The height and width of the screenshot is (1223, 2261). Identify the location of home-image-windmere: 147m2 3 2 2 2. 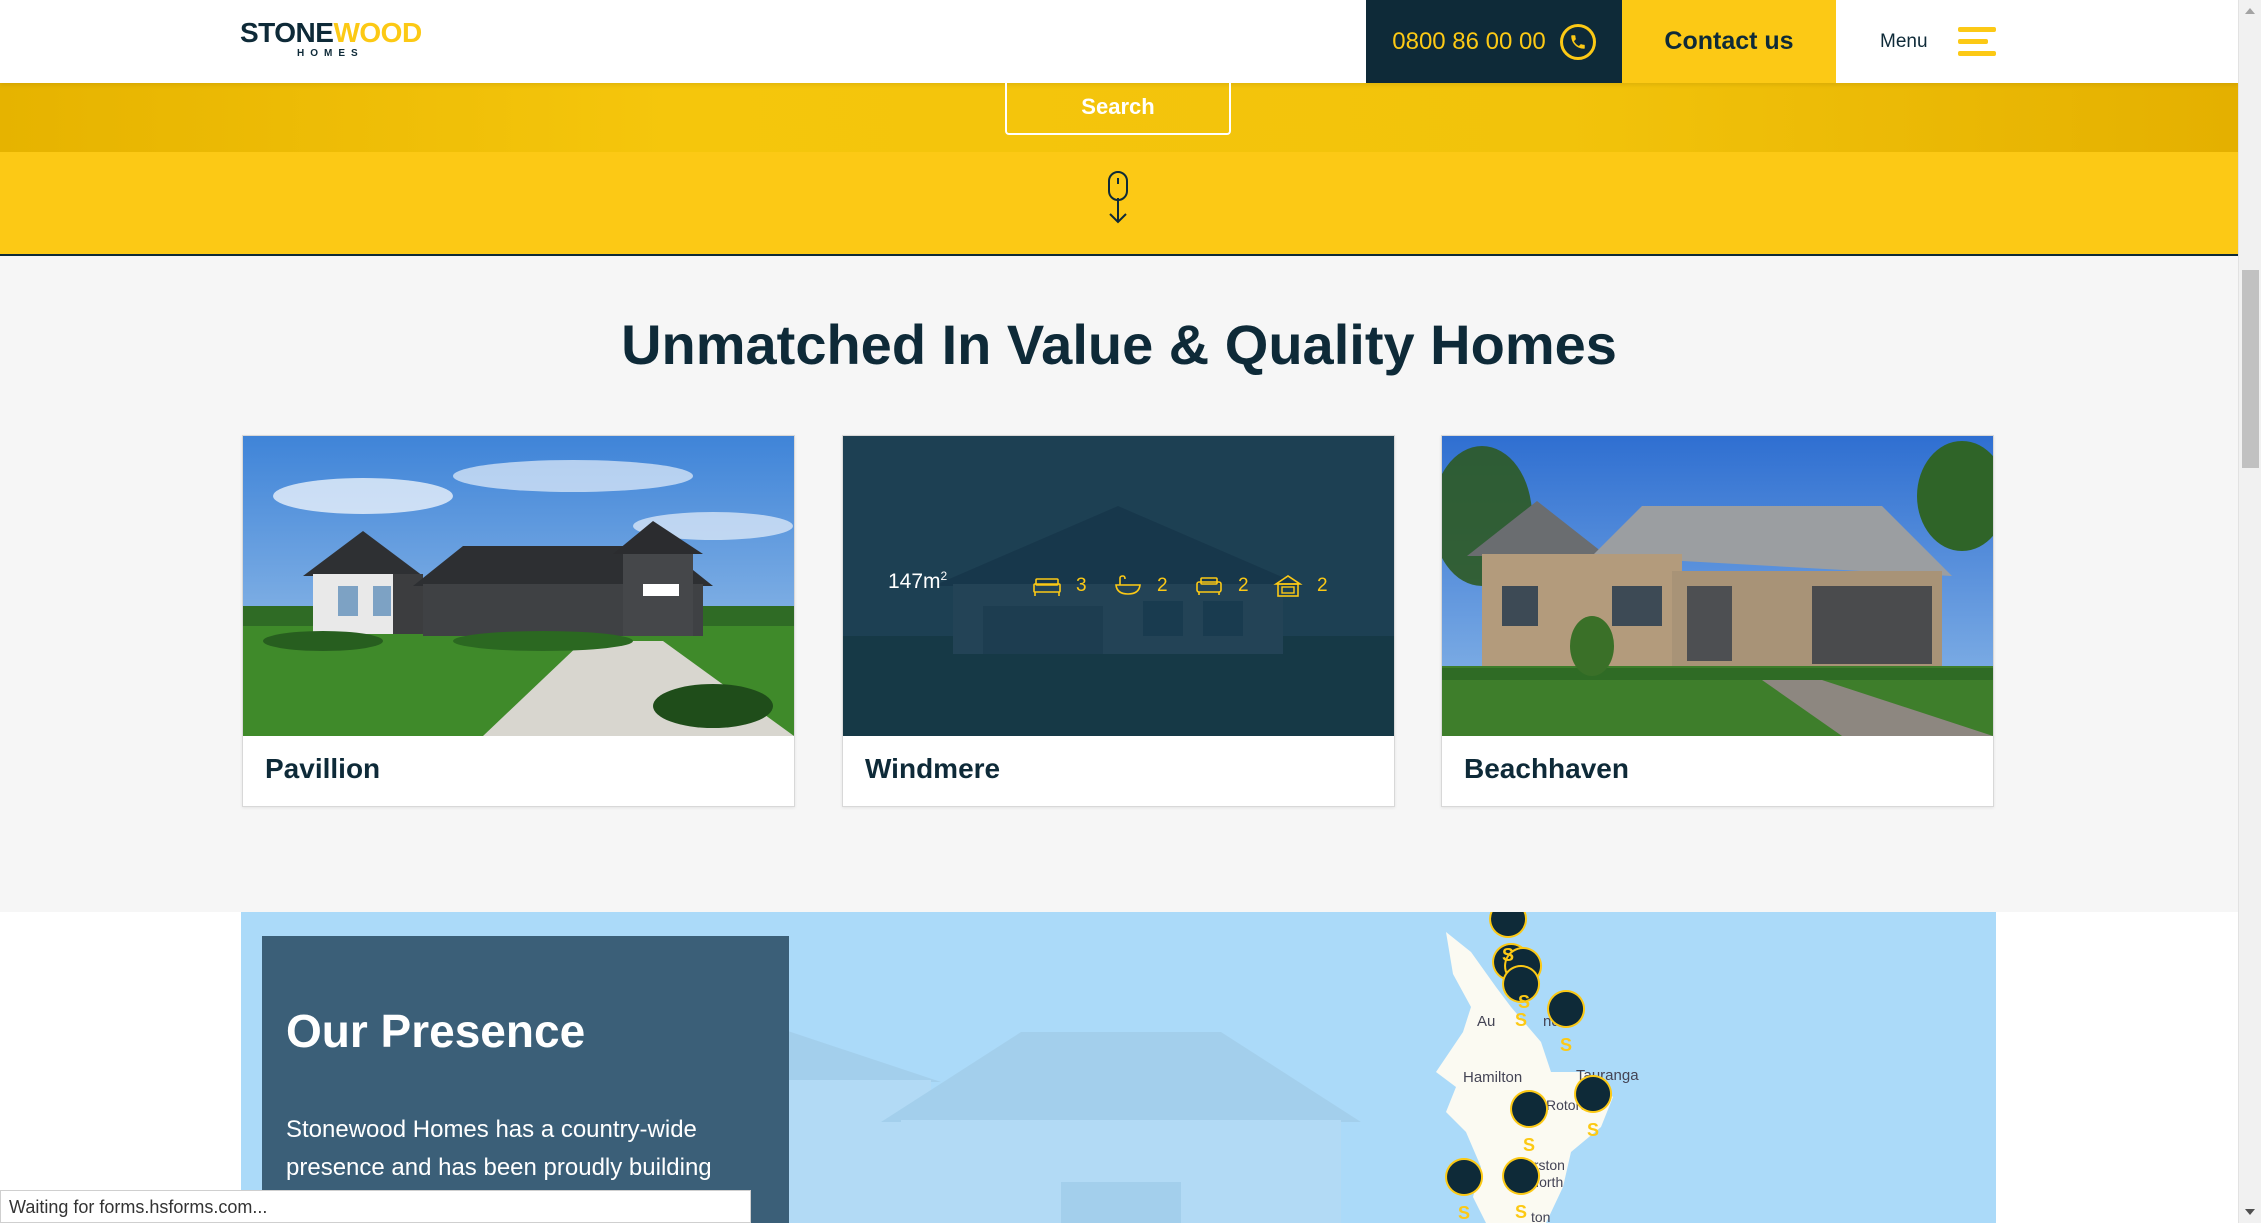
(1118, 586).